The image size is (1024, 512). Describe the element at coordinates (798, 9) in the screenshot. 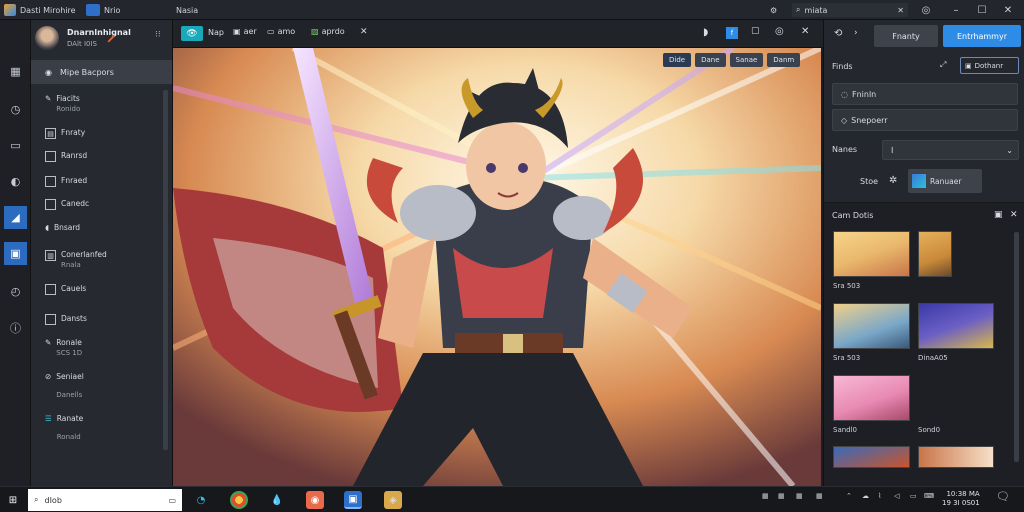

I see `search-icon: ⌕` at that location.